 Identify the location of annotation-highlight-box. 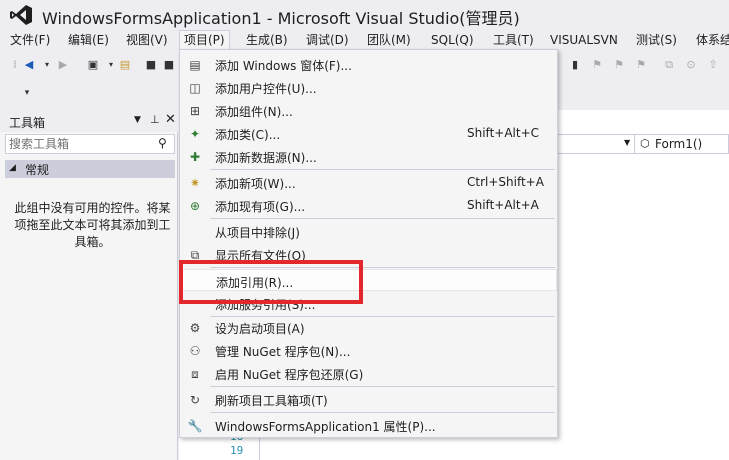
(271, 282).